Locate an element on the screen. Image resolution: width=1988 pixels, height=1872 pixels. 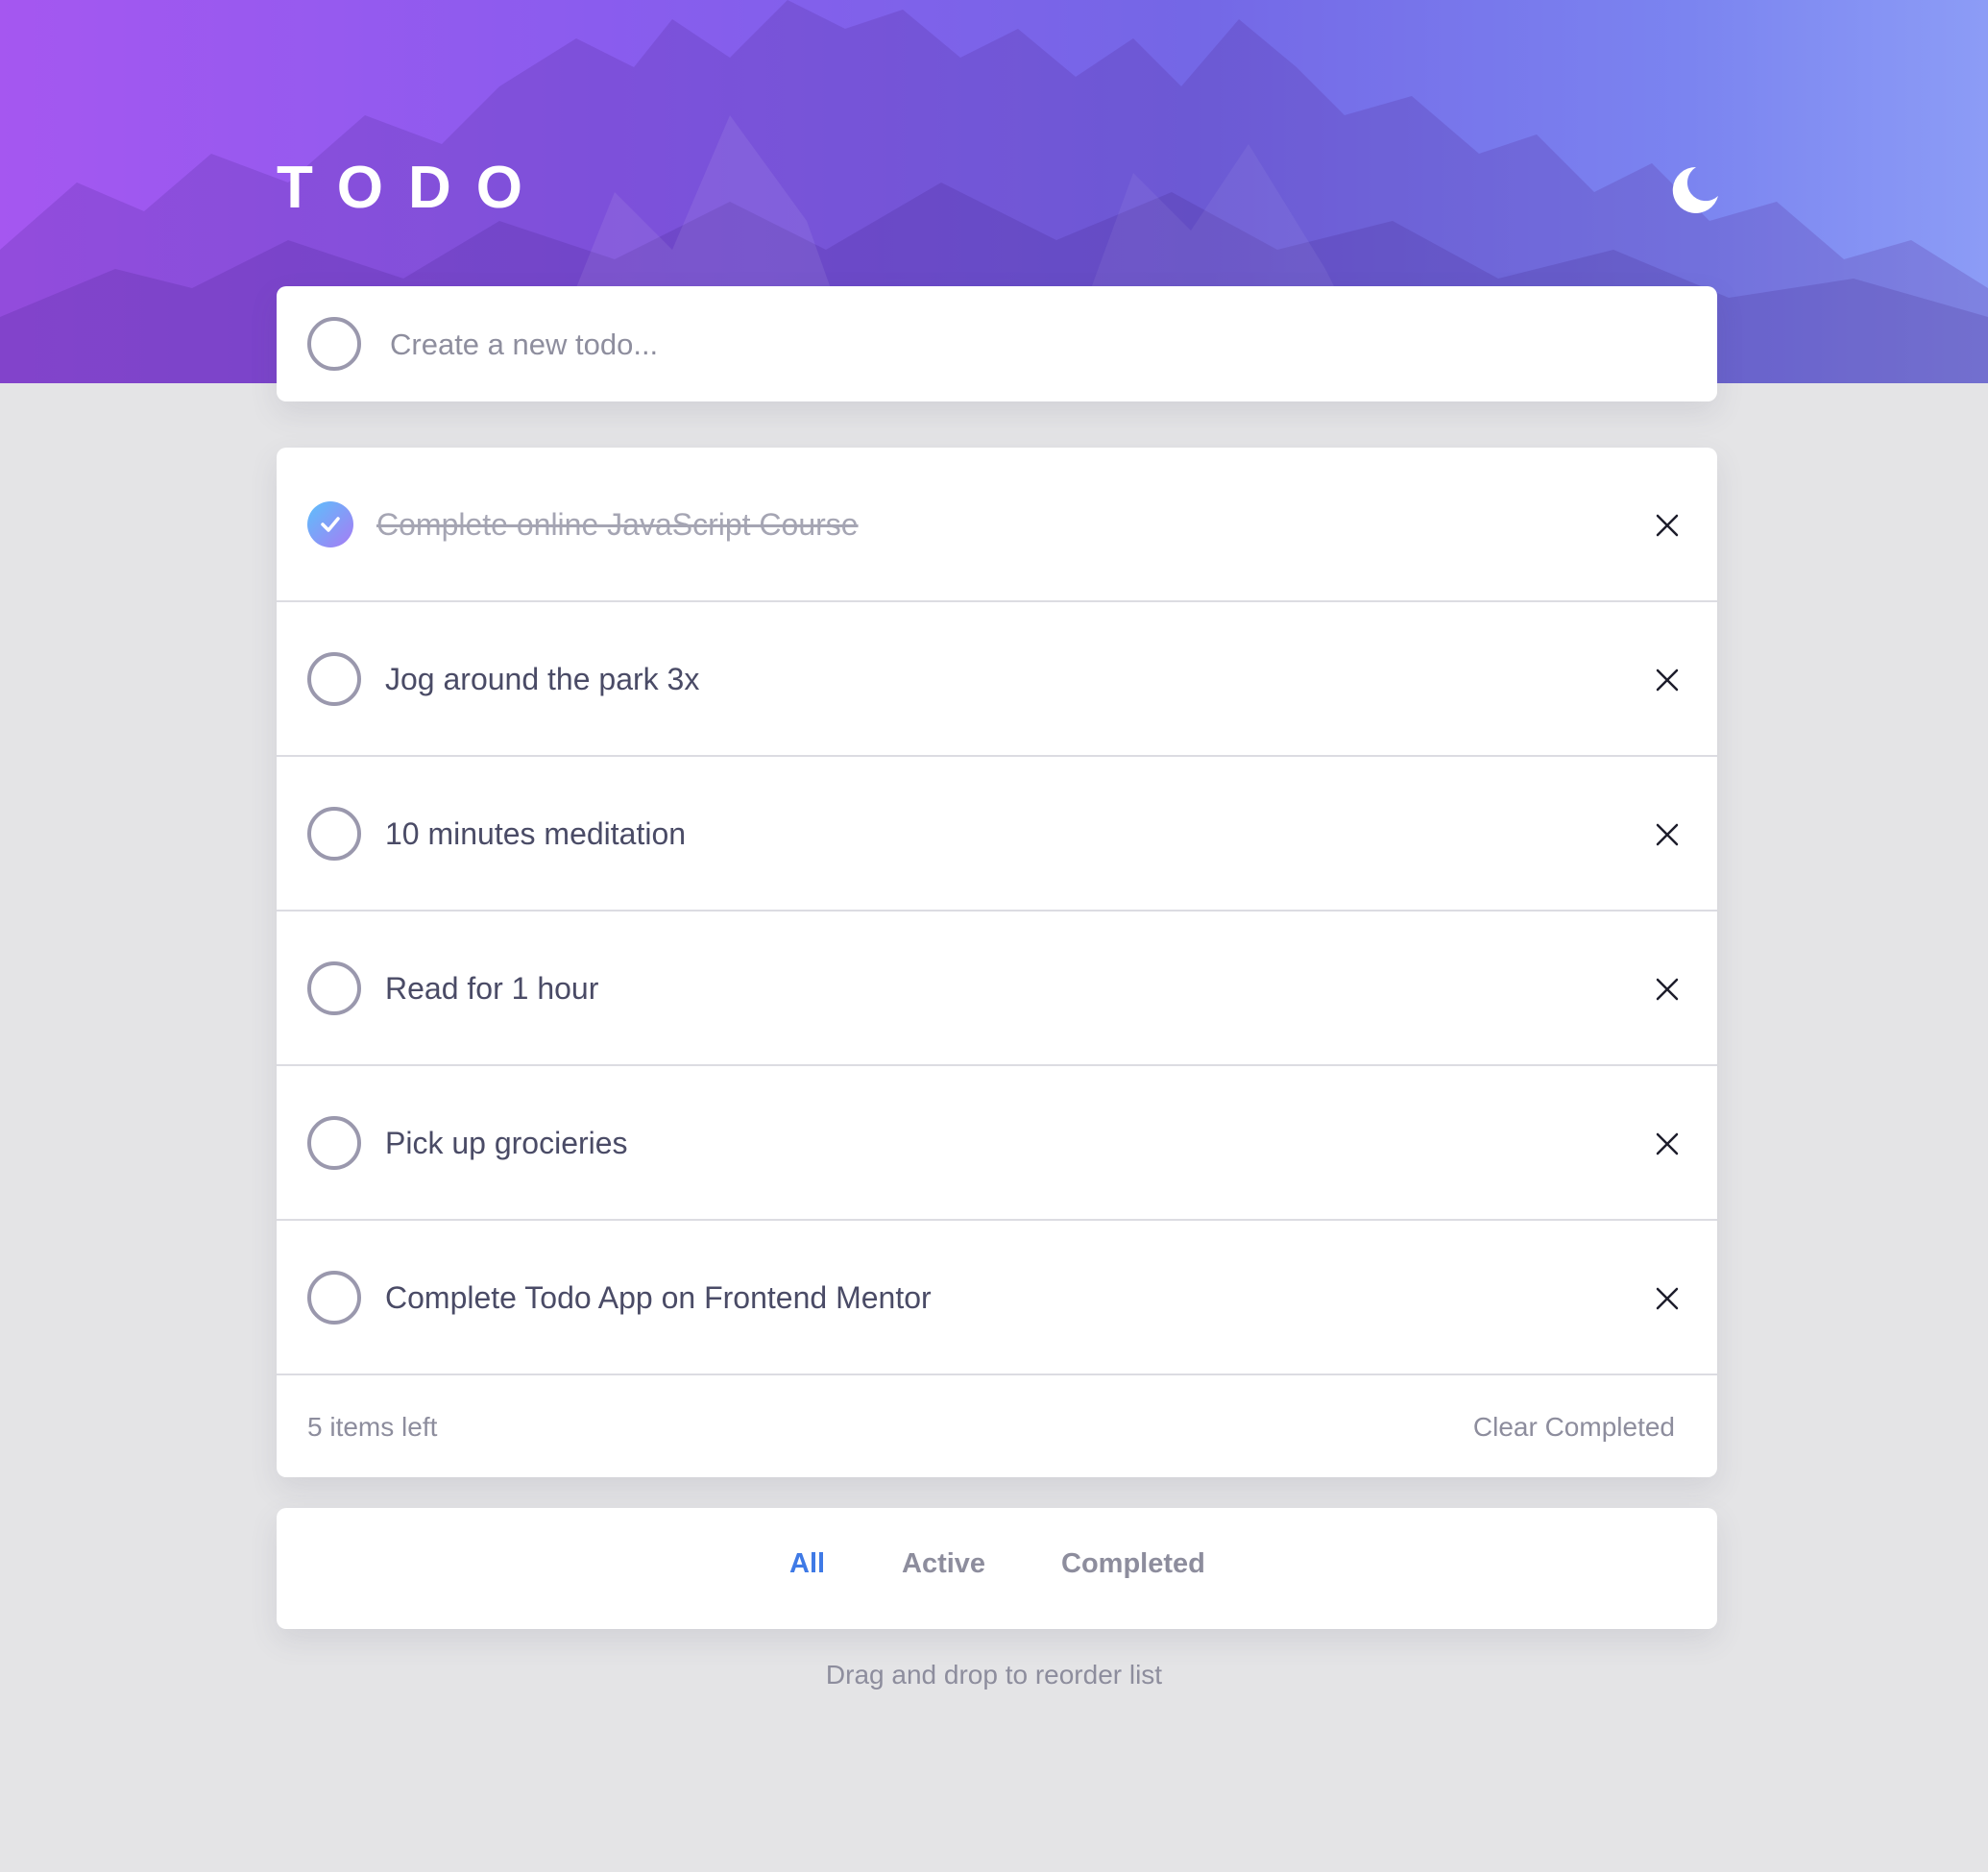
todo-item: Pick up grocieries is located at coordinates (997, 1144).